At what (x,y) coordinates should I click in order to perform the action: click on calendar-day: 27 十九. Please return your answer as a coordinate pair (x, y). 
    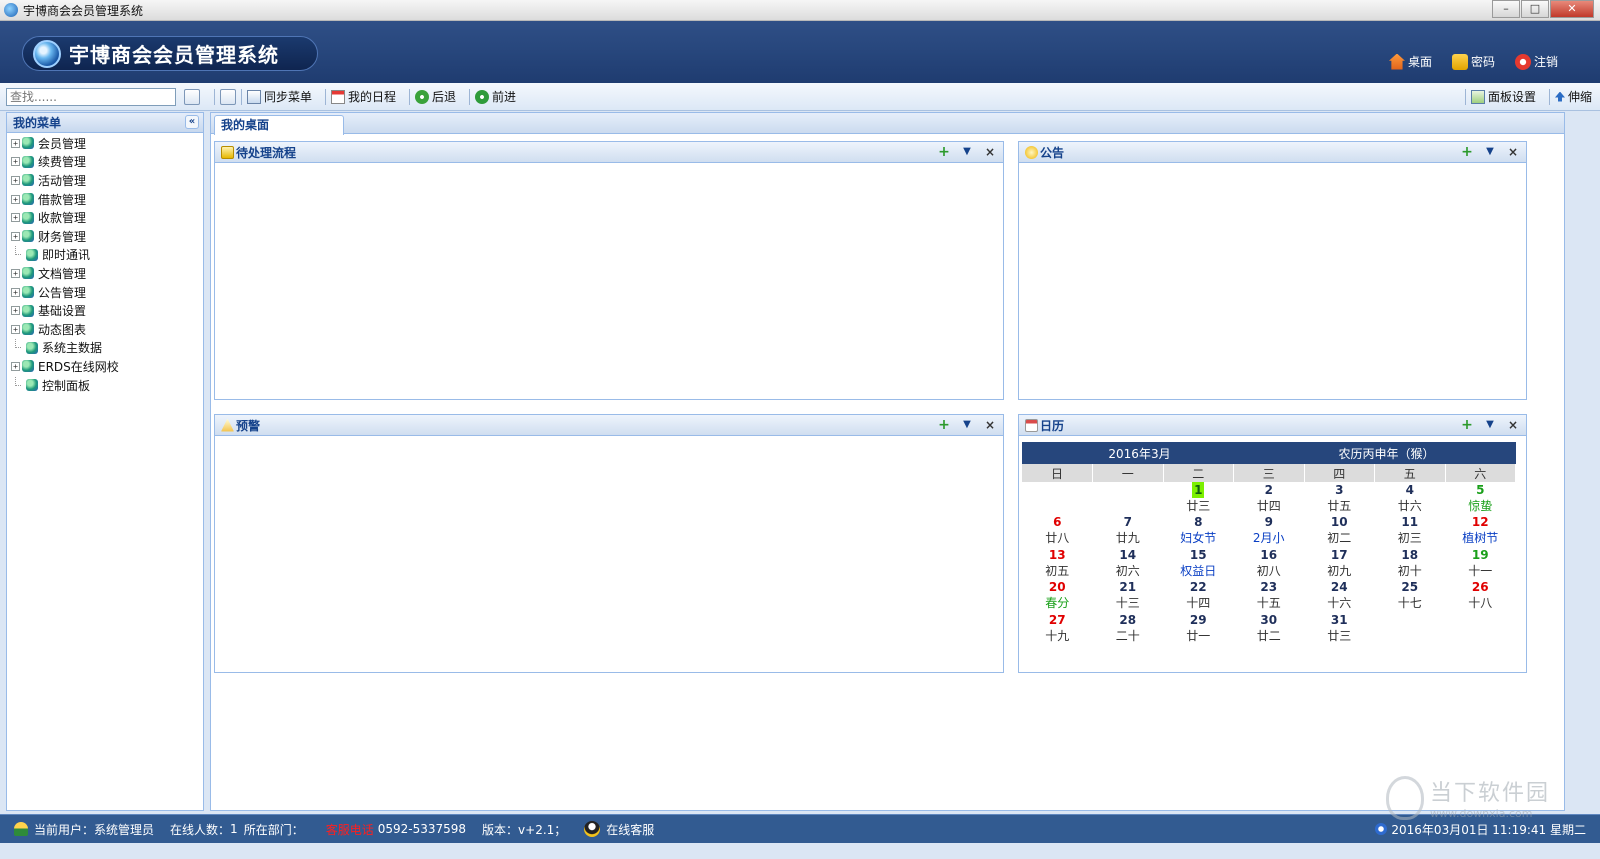
    Looking at the image, I should click on (1057, 628).